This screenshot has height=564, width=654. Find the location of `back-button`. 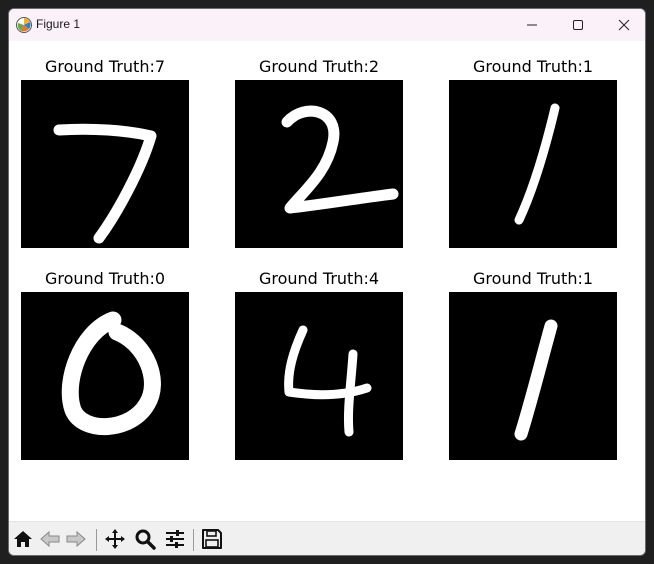

back-button is located at coordinates (50, 541).